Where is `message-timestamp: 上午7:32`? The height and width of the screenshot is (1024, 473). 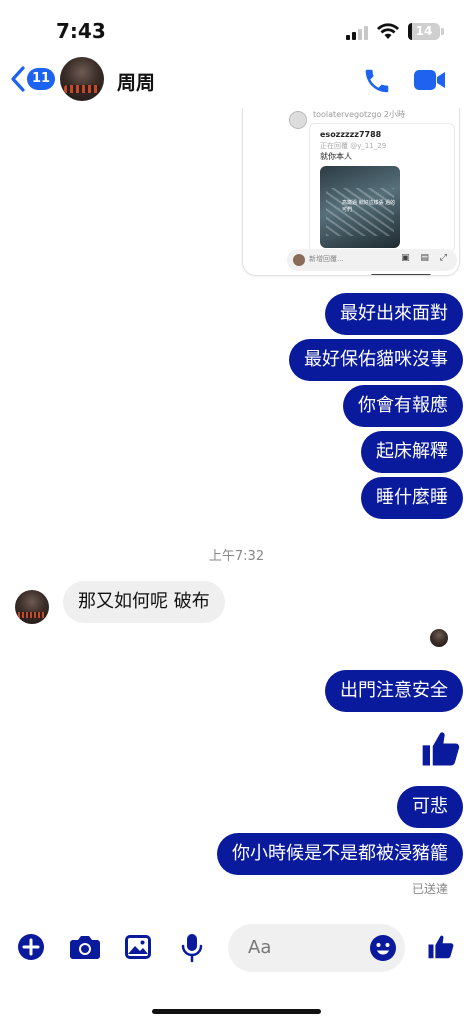
message-timestamp: 上午7:32 is located at coordinates (236, 556).